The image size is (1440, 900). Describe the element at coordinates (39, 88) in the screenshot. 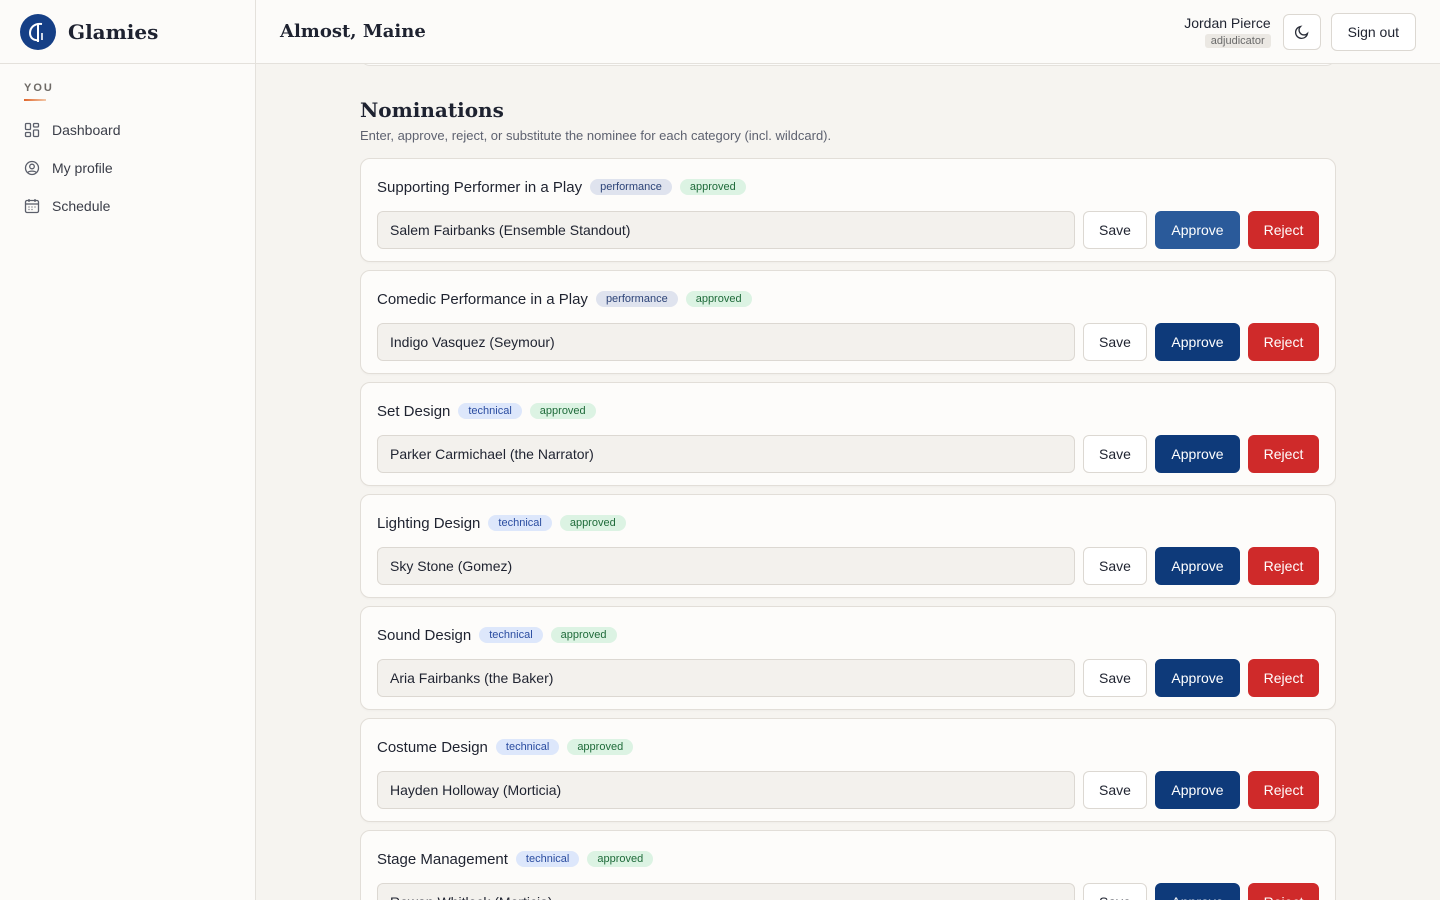

I see `nav-heading: YOU` at that location.